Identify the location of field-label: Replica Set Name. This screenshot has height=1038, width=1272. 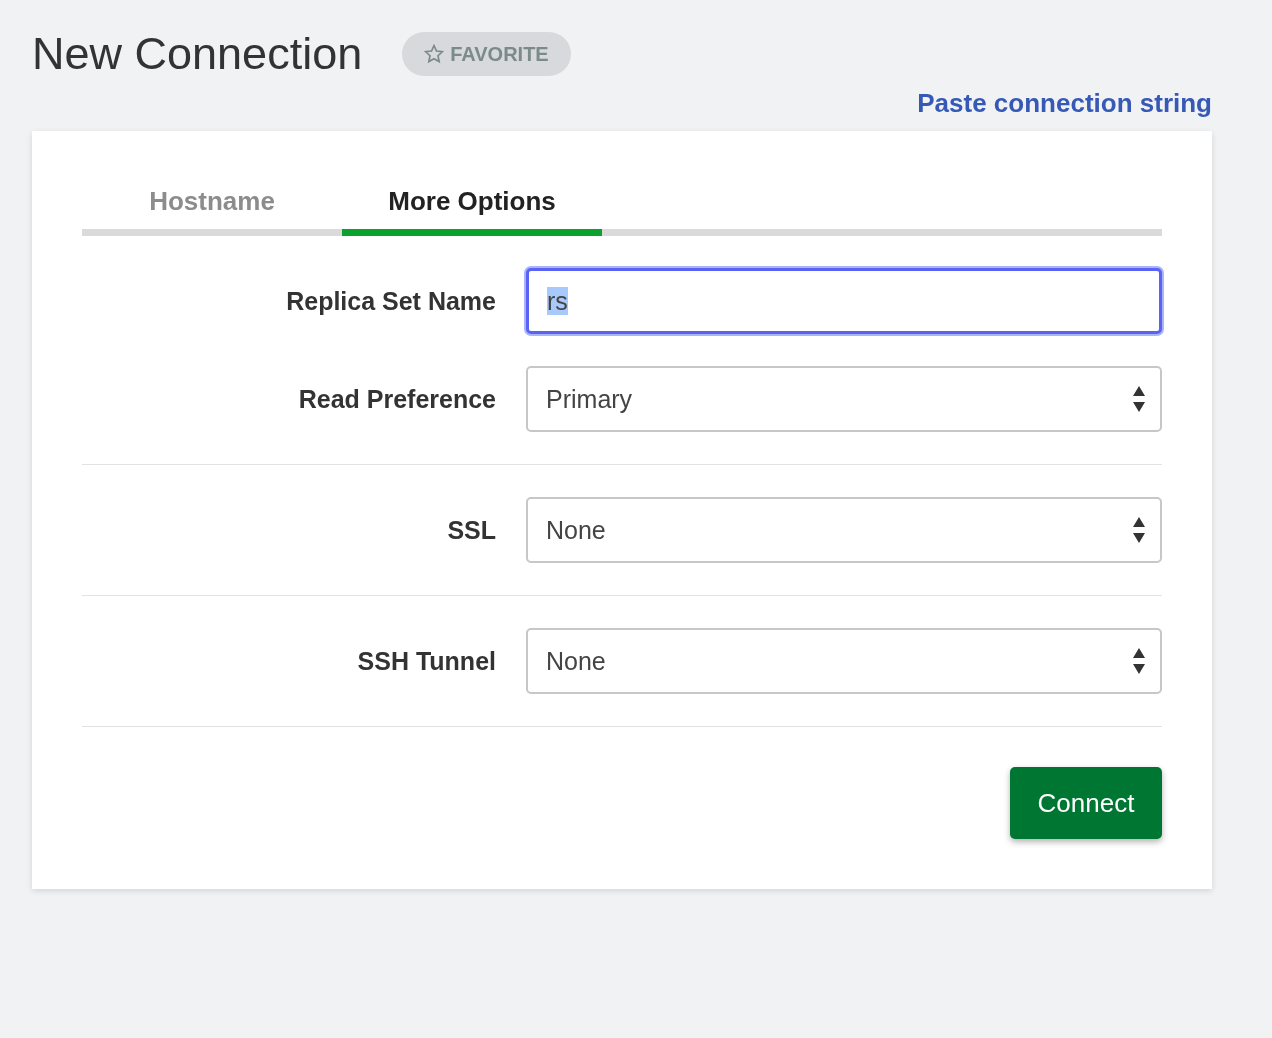
(390, 301).